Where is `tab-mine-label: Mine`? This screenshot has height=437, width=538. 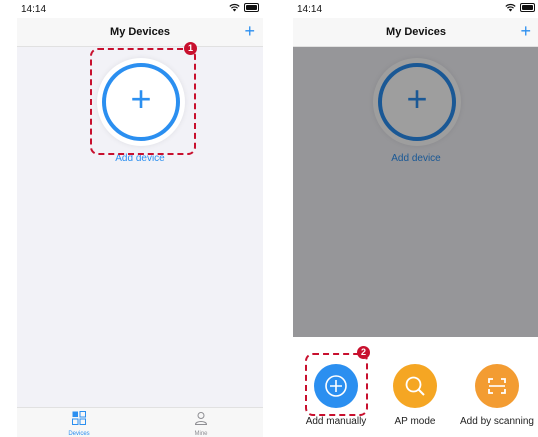
tab-mine-label: Mine is located at coordinates (201, 434).